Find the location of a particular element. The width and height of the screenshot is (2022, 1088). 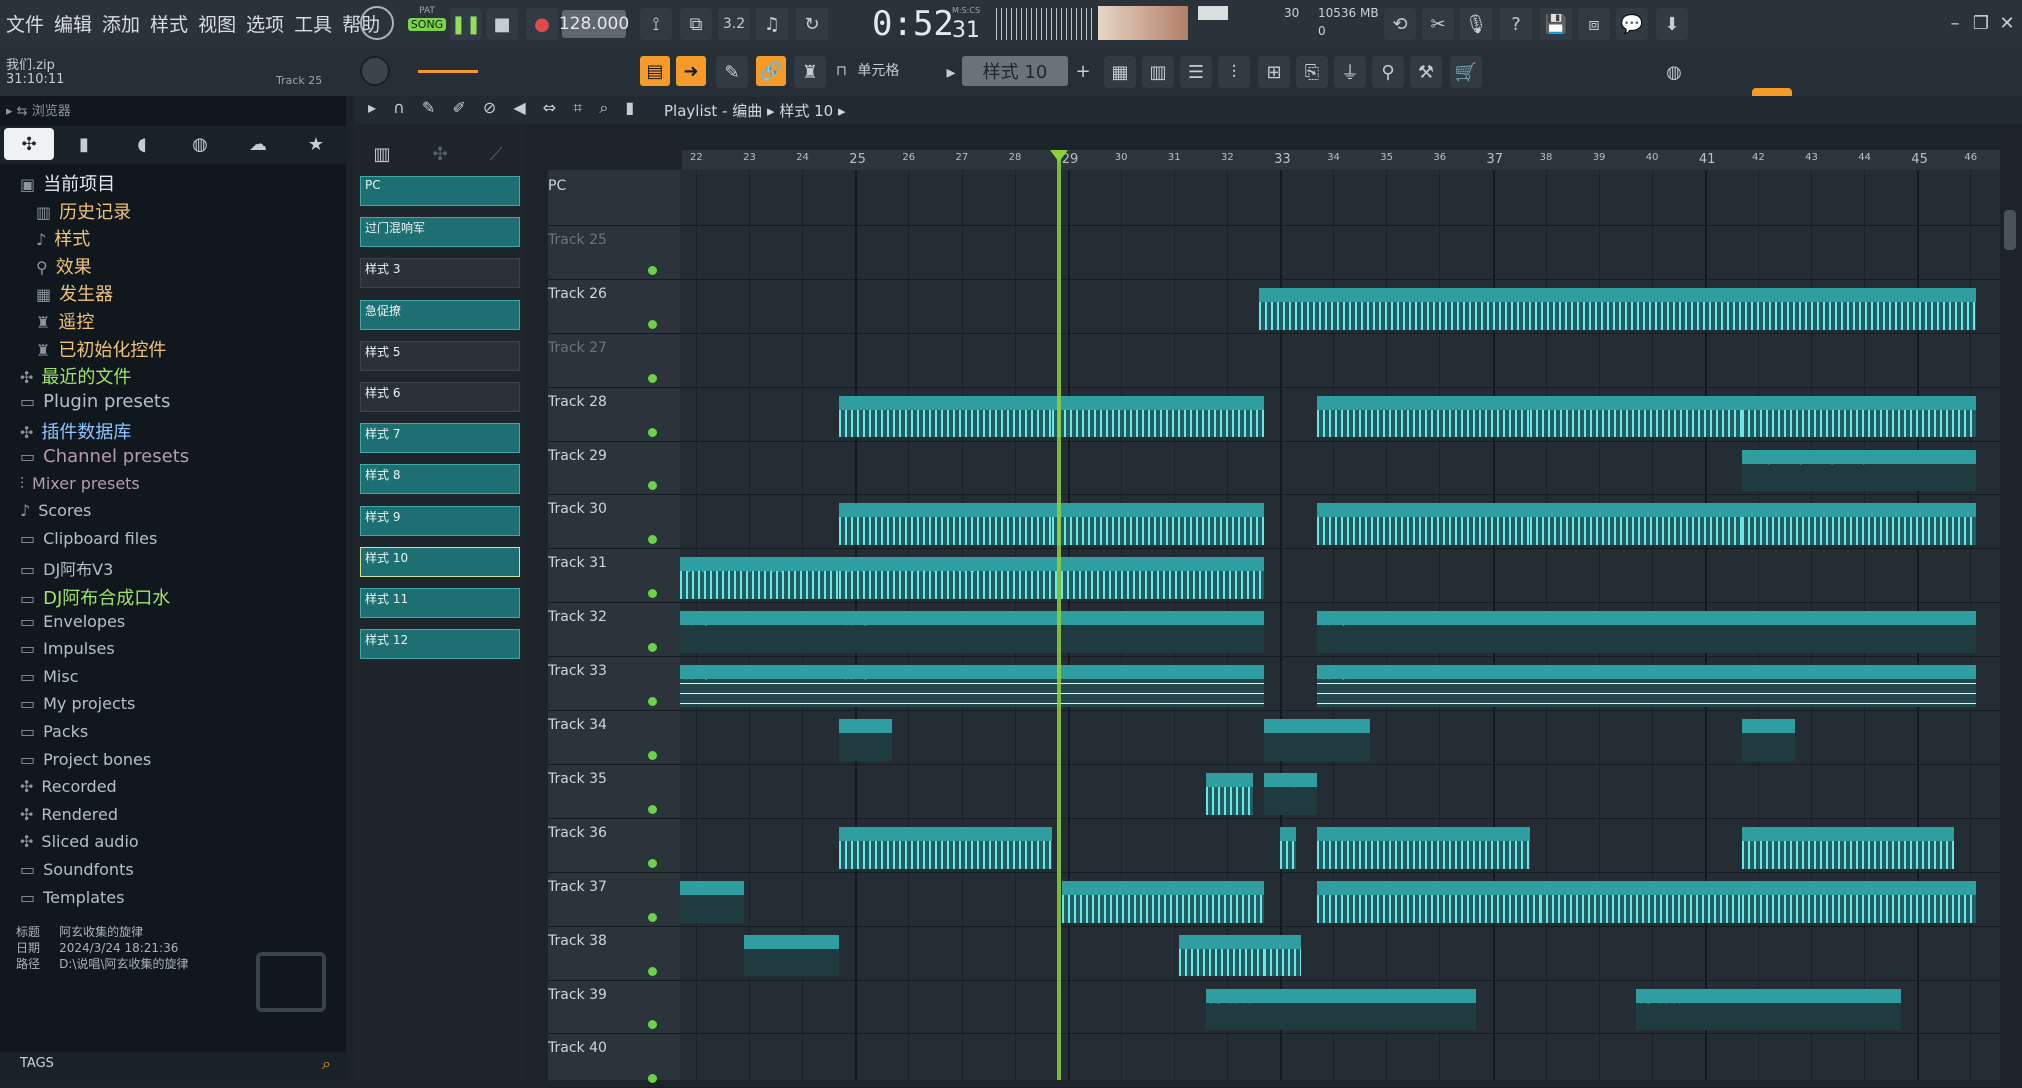

recorder-icon: ⚲ is located at coordinates (1388, 72).